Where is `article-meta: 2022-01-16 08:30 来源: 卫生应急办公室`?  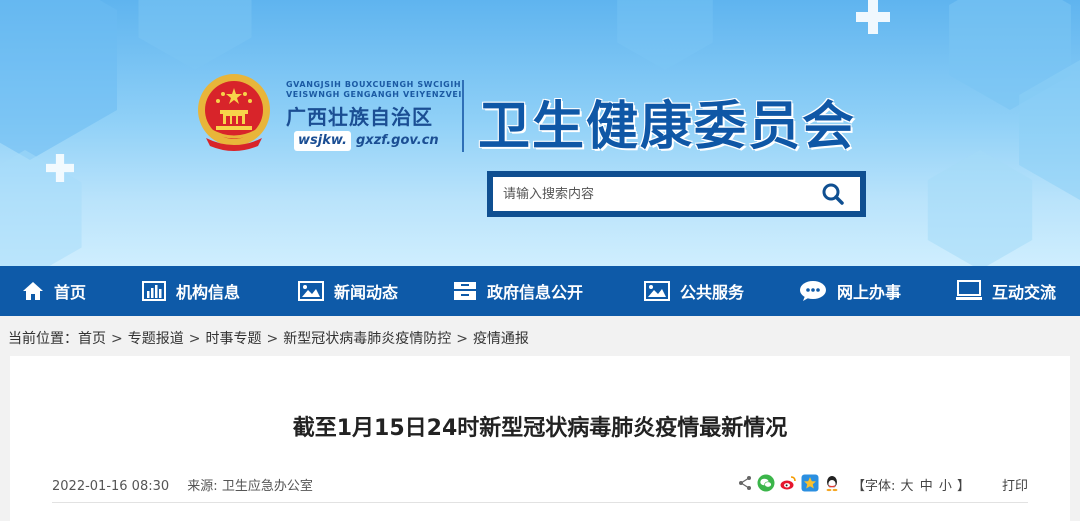 article-meta: 2022-01-16 08:30 来源: 卫生应急办公室 is located at coordinates (182, 484).